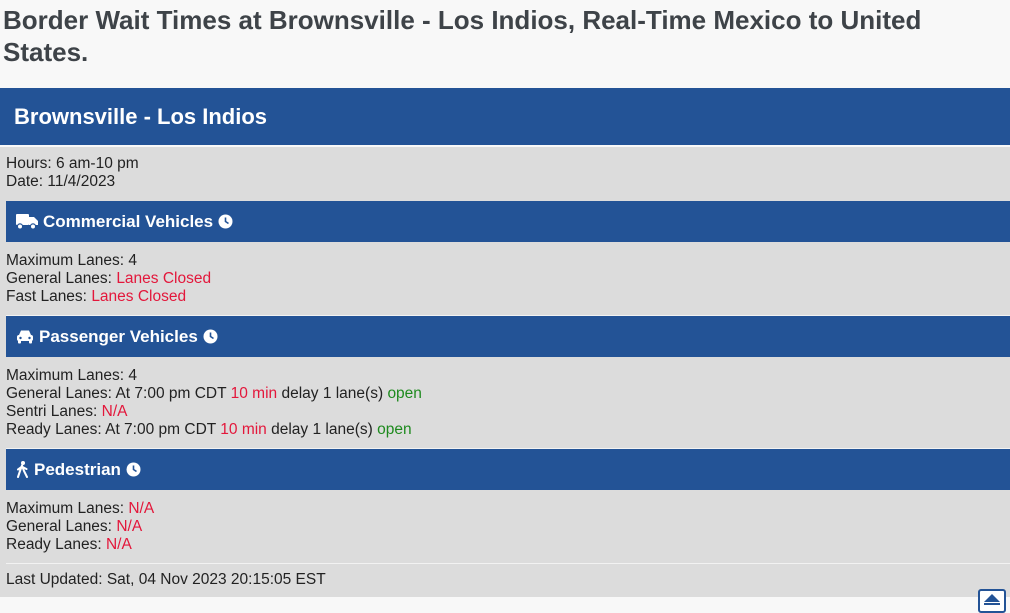  Describe the element at coordinates (25, 336) in the screenshot. I see `car-icon` at that location.